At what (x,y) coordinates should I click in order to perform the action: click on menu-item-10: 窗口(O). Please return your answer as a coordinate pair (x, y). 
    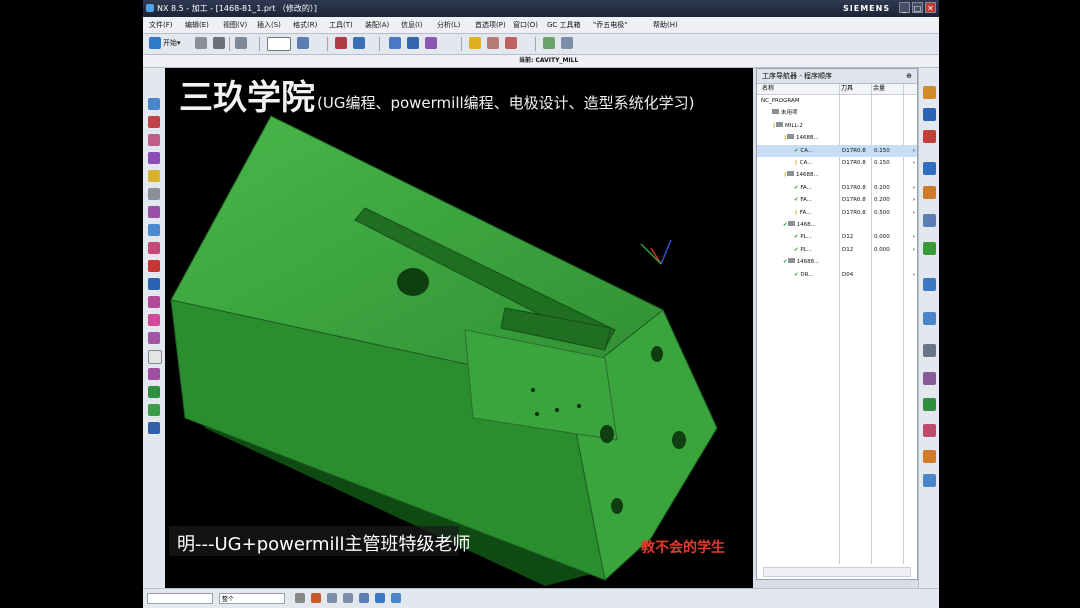
    Looking at the image, I should click on (525, 25).